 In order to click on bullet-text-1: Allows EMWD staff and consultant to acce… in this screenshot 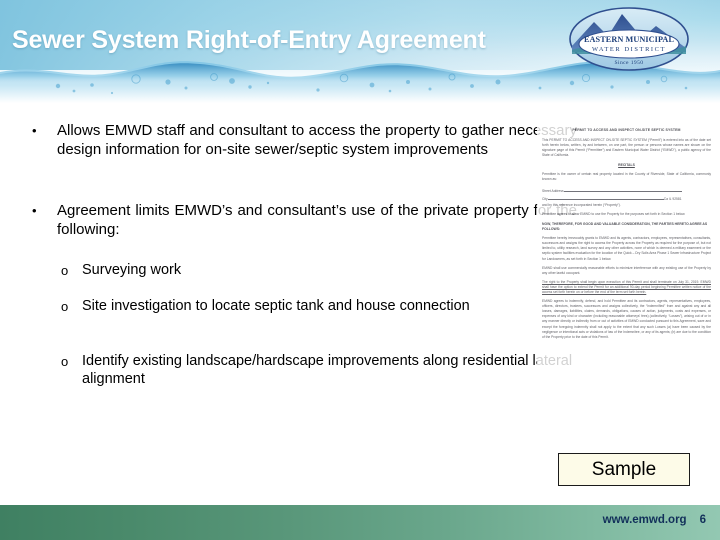, I will do `click(317, 140)`.